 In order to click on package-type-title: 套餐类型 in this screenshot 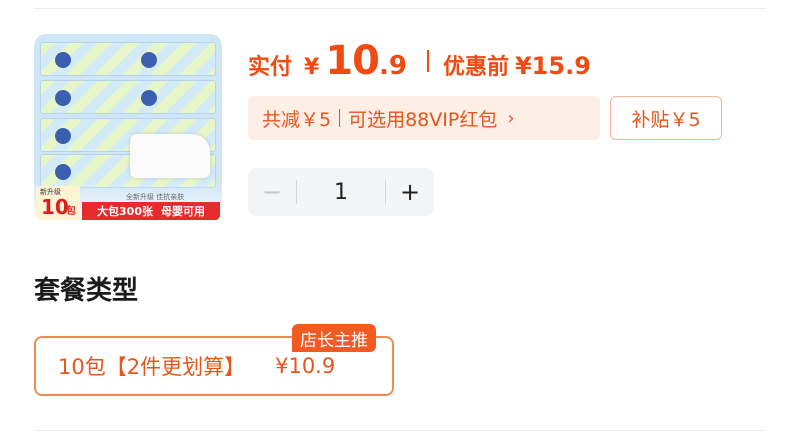, I will do `click(86, 291)`.